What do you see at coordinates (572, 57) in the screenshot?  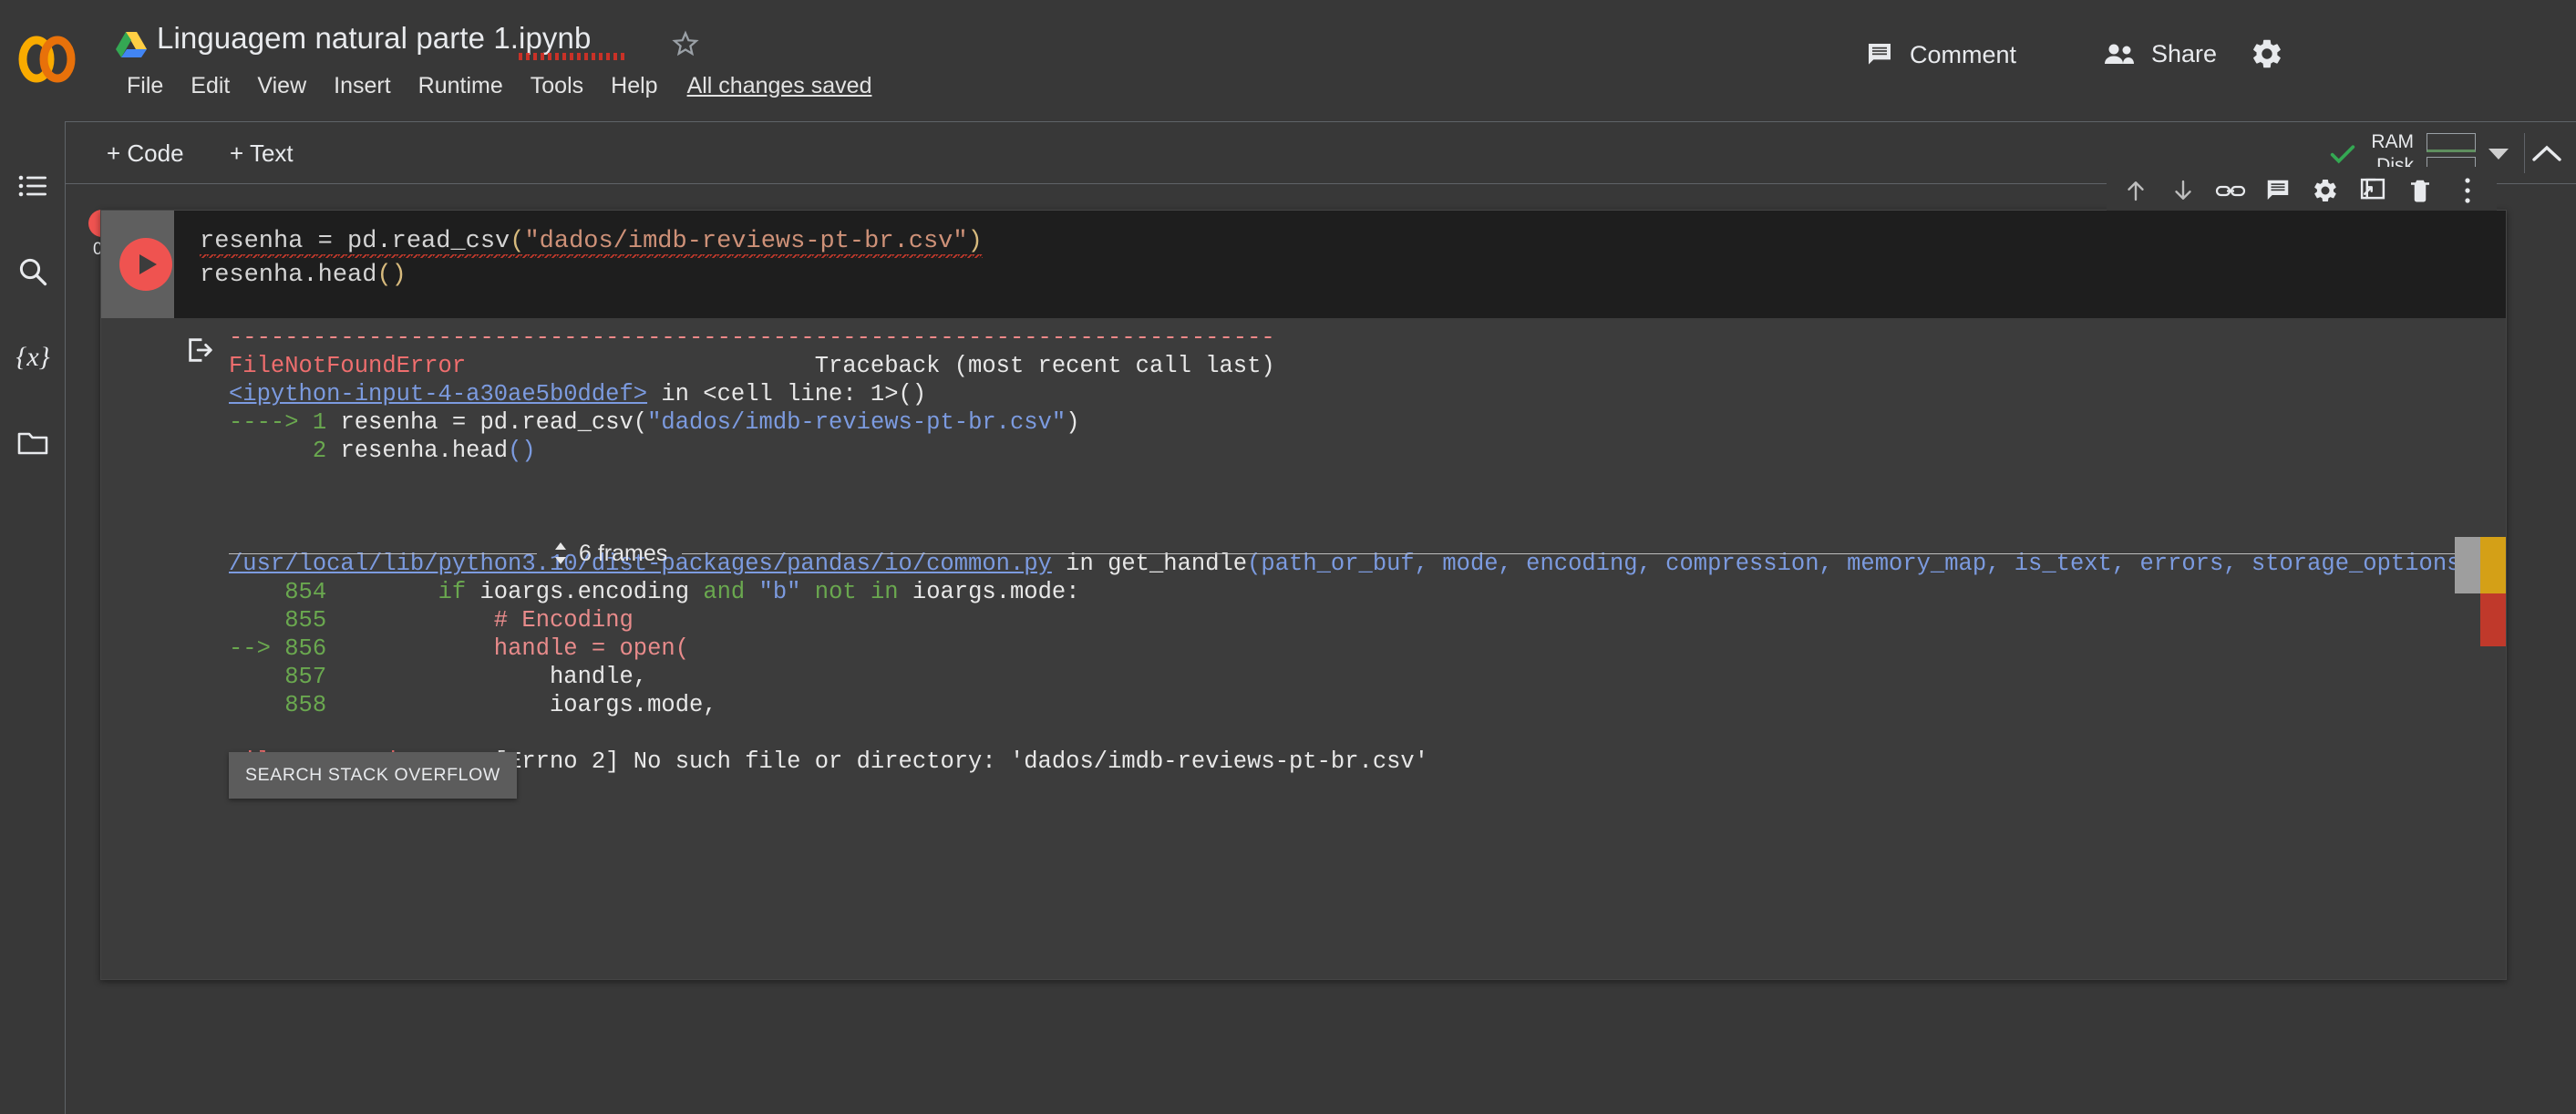 I see `title-spellcheck-underline` at bounding box center [572, 57].